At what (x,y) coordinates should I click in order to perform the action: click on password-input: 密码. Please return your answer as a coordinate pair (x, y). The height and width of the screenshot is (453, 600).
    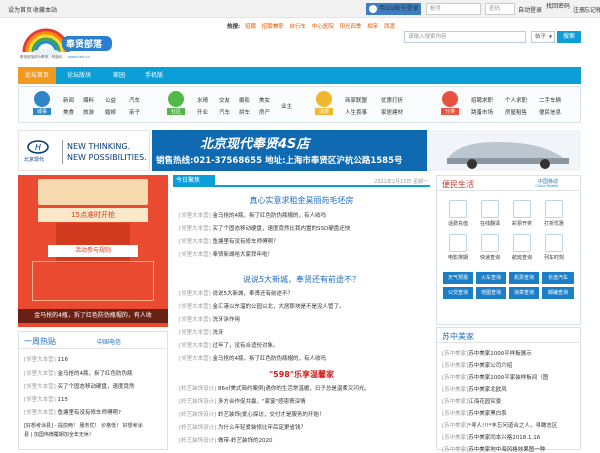
    Looking at the image, I should click on (500, 9).